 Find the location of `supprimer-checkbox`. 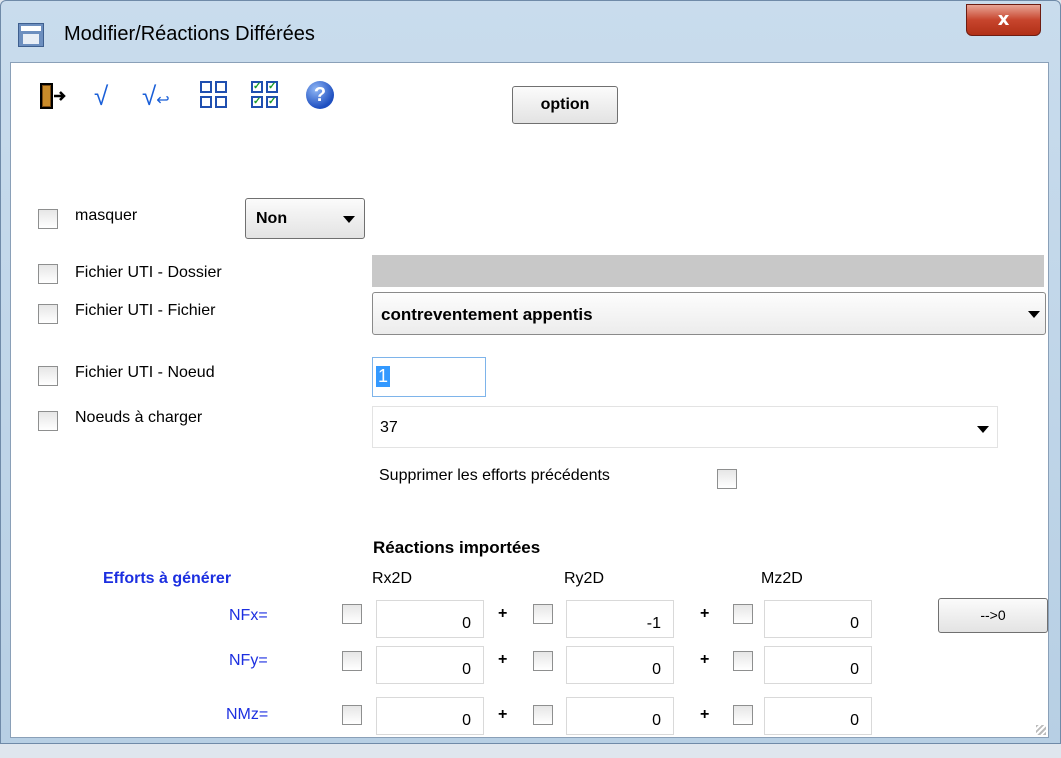

supprimer-checkbox is located at coordinates (727, 479).